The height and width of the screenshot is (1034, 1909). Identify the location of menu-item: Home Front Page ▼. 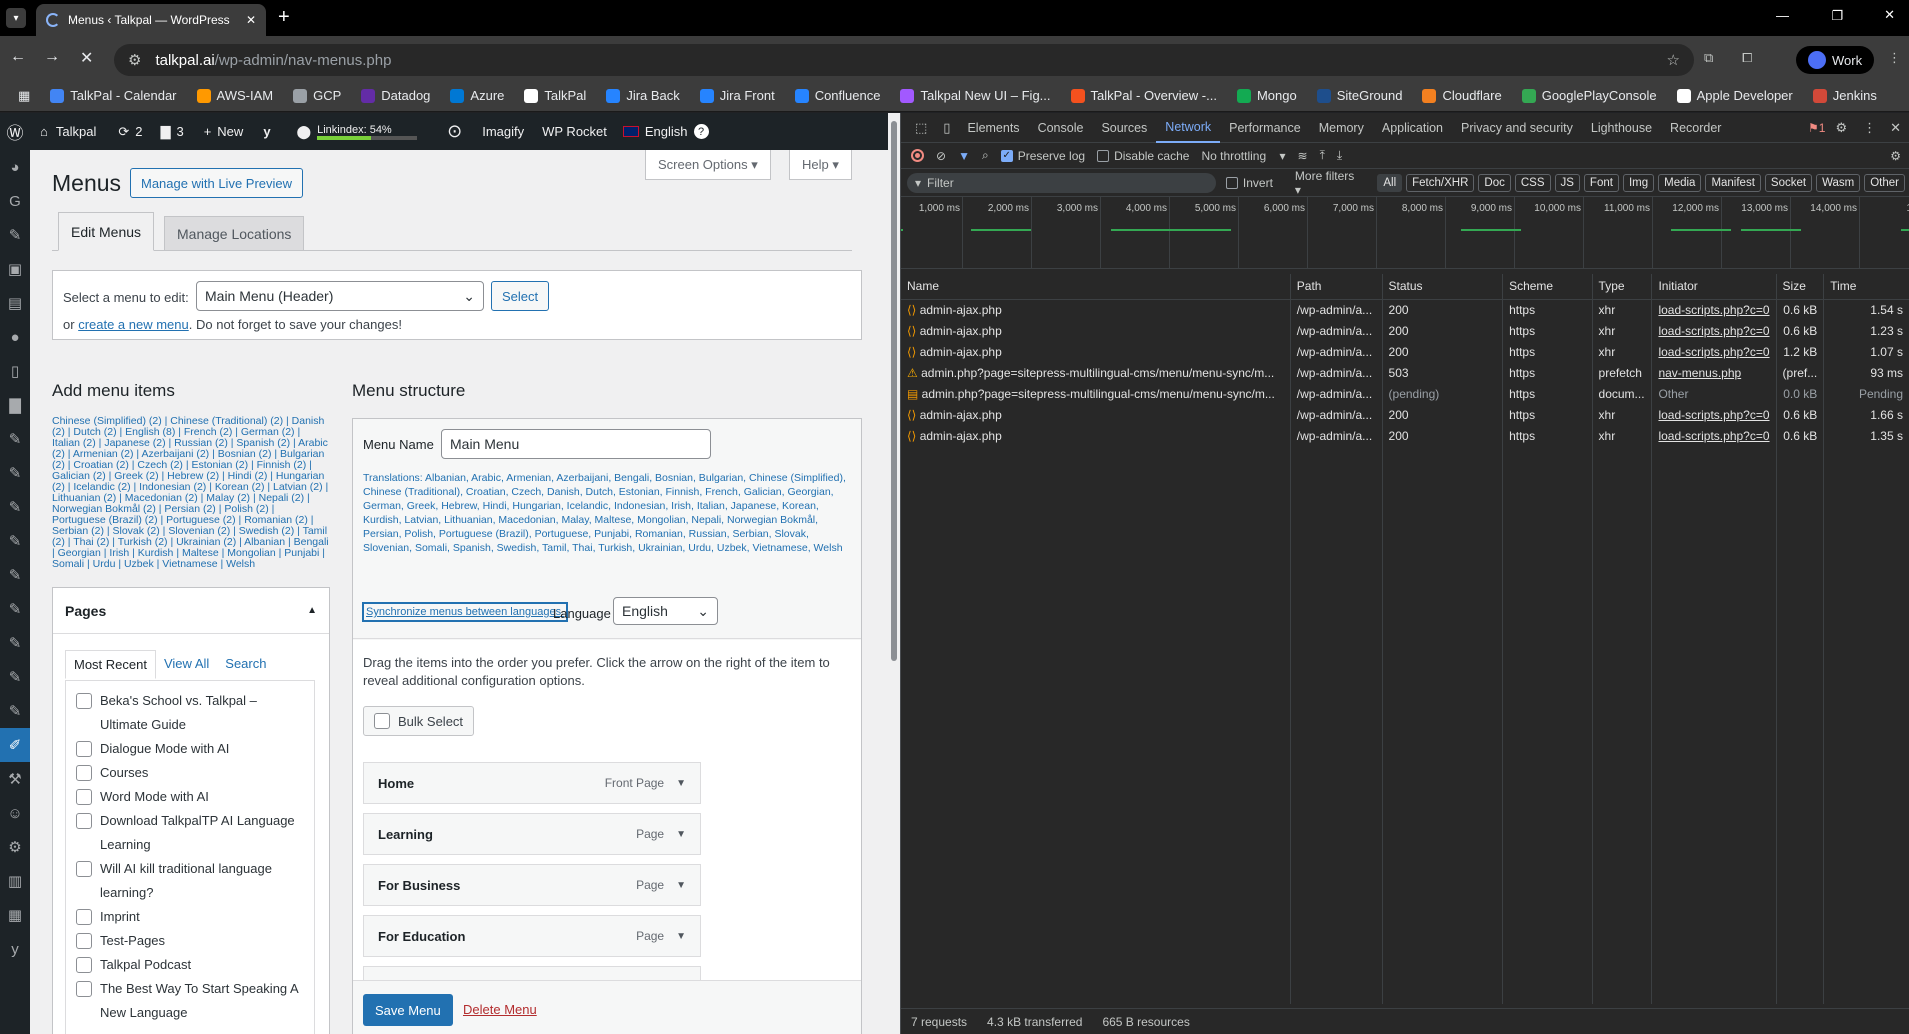
(532, 783).